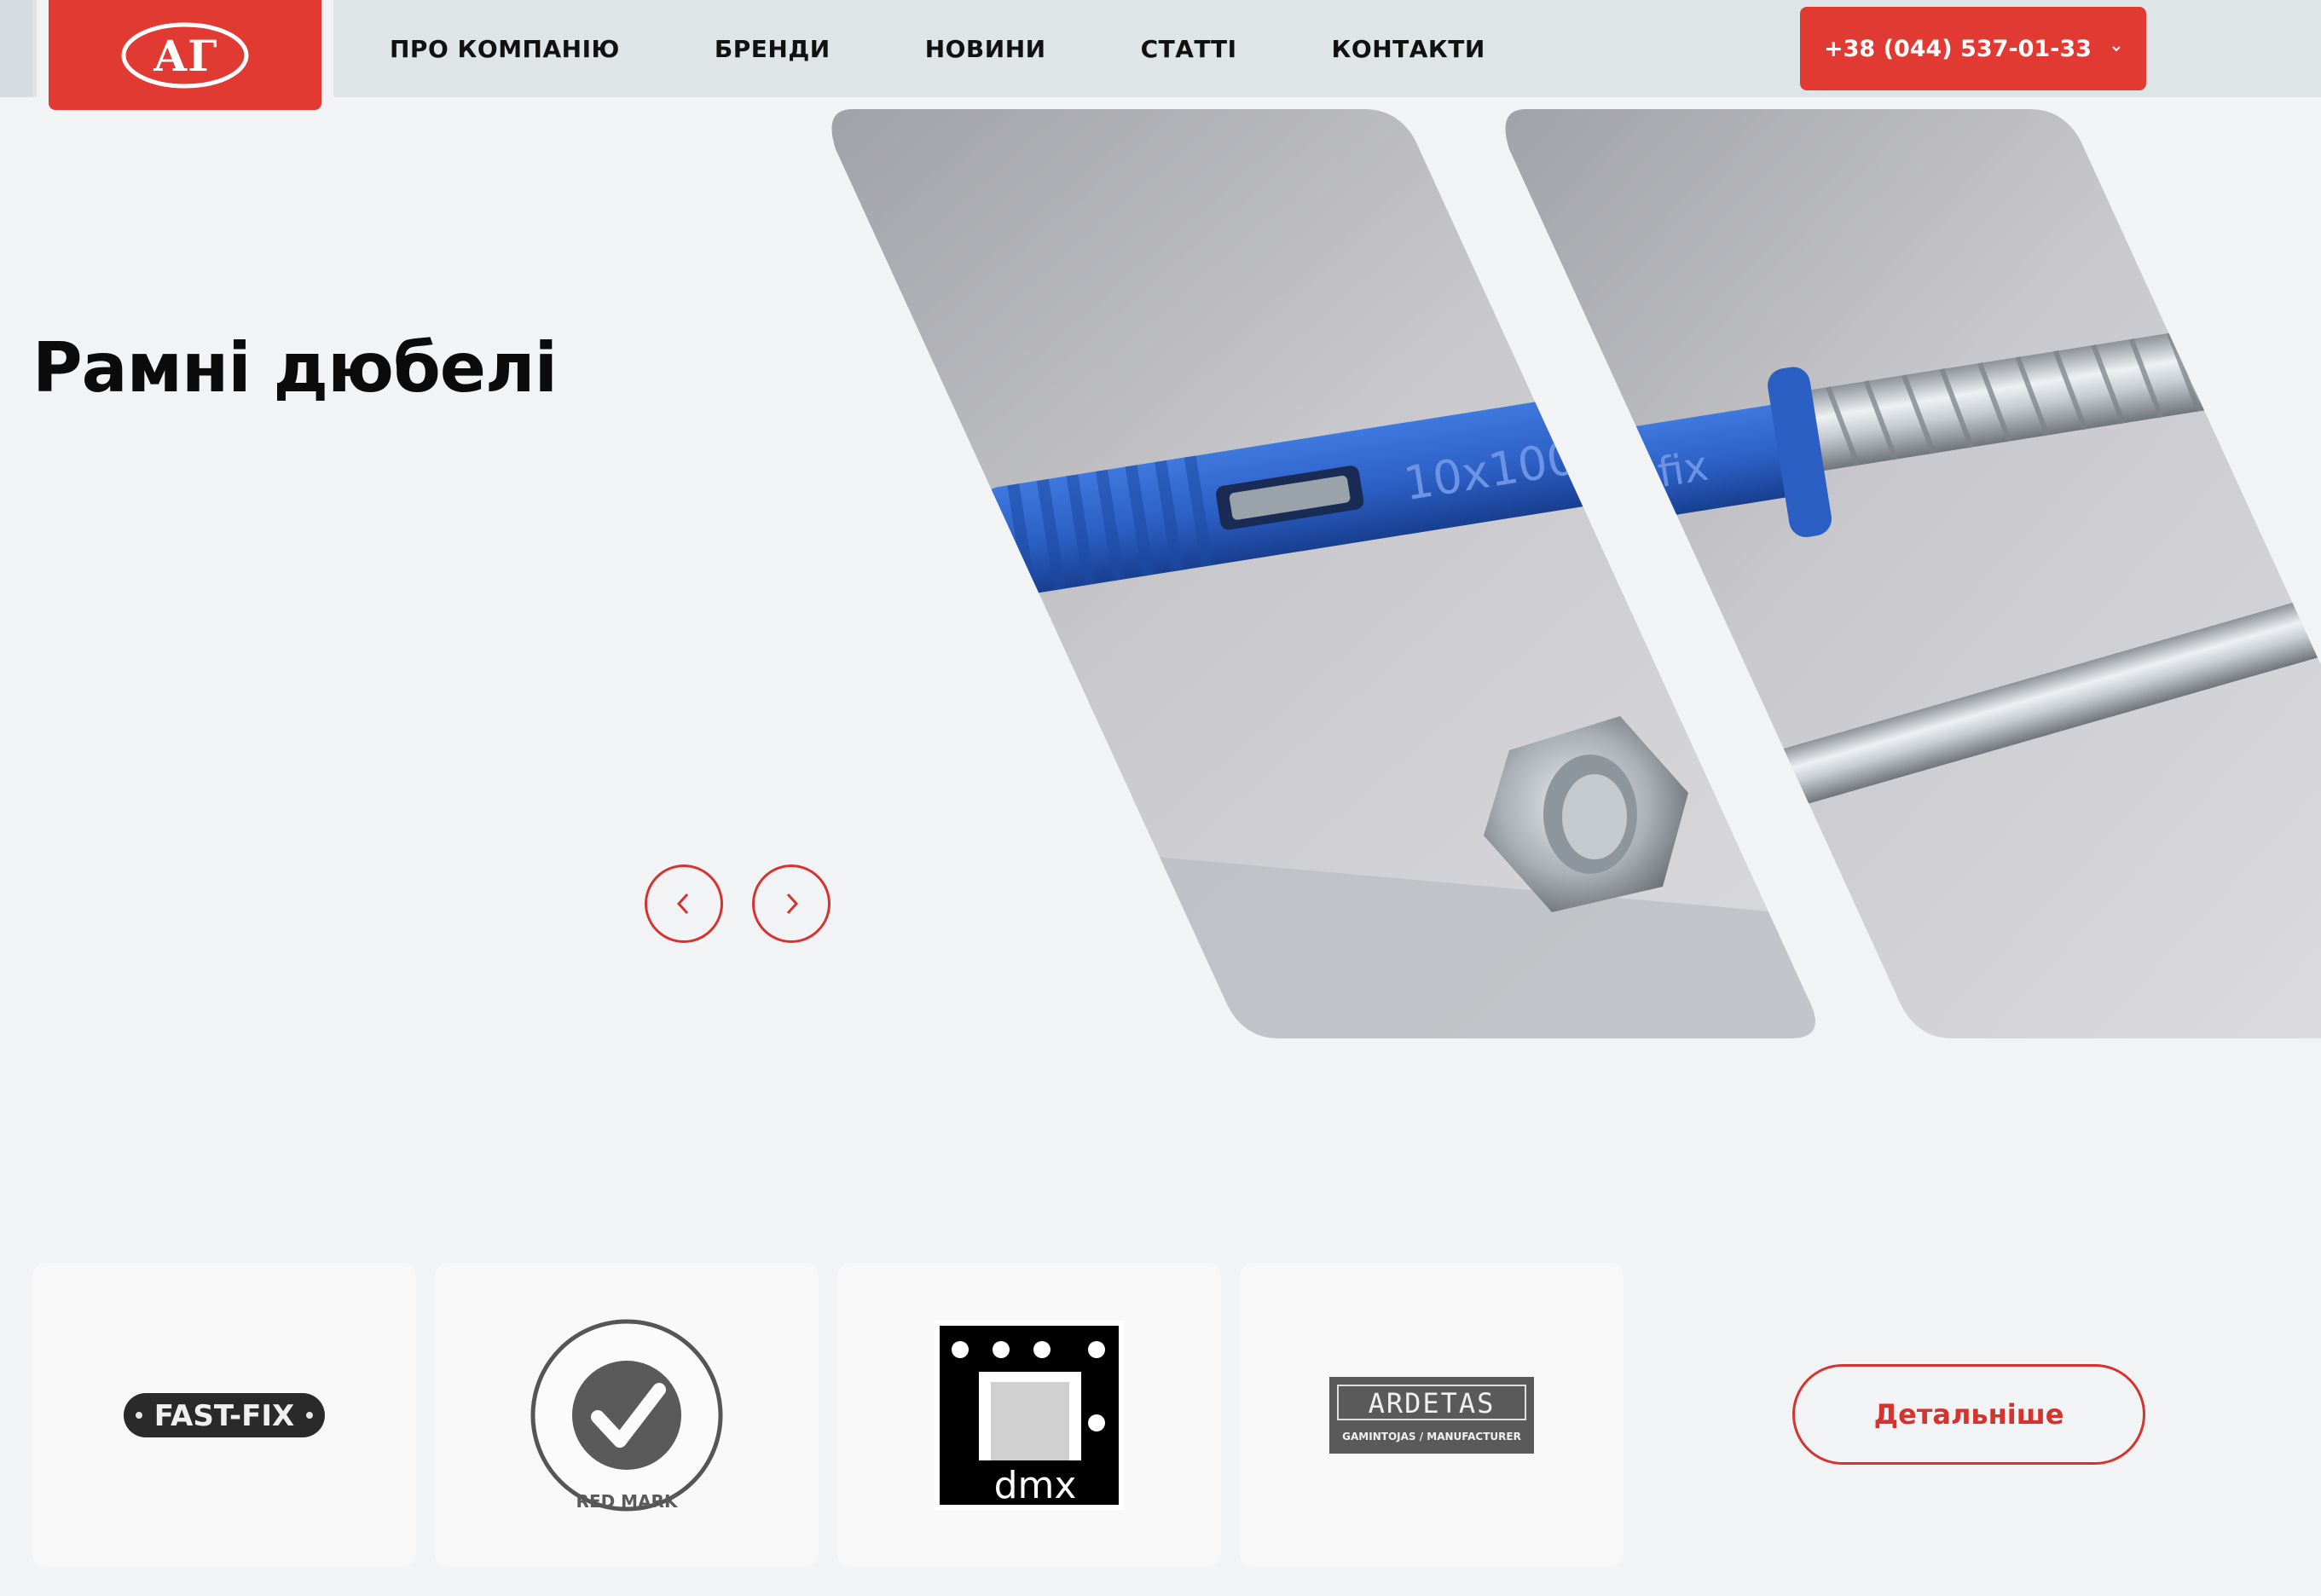  What do you see at coordinates (2116, 49) in the screenshot?
I see `chevron-down-icon` at bounding box center [2116, 49].